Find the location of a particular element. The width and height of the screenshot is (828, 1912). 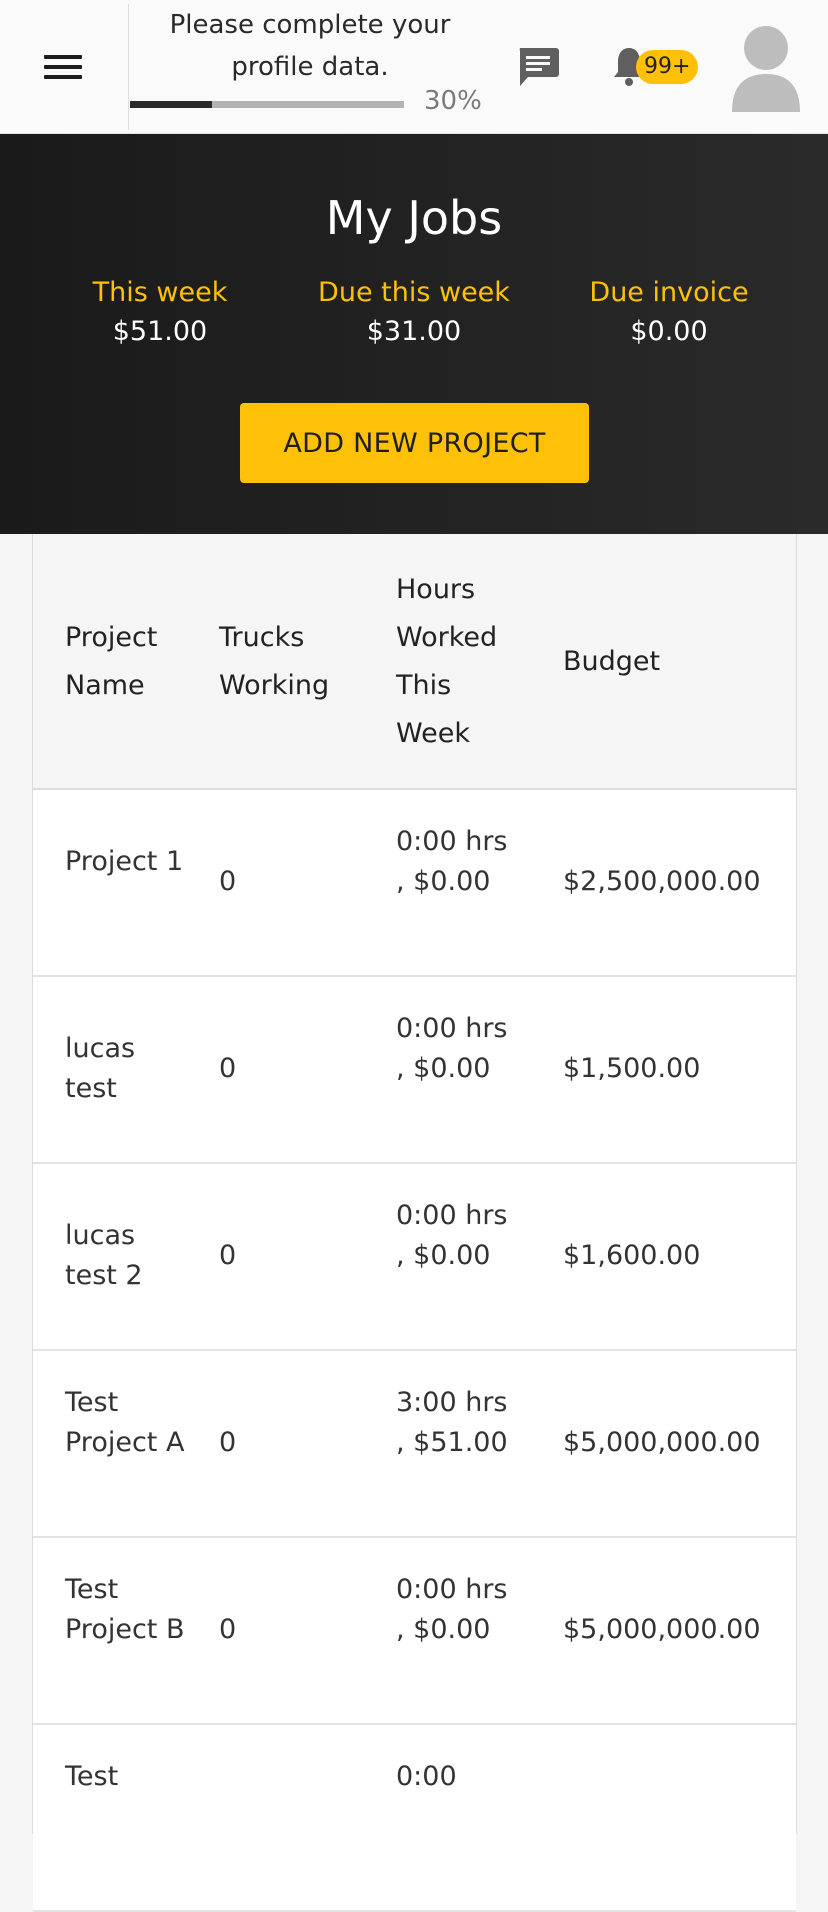

stat-value: $31.00 is located at coordinates (414, 331).